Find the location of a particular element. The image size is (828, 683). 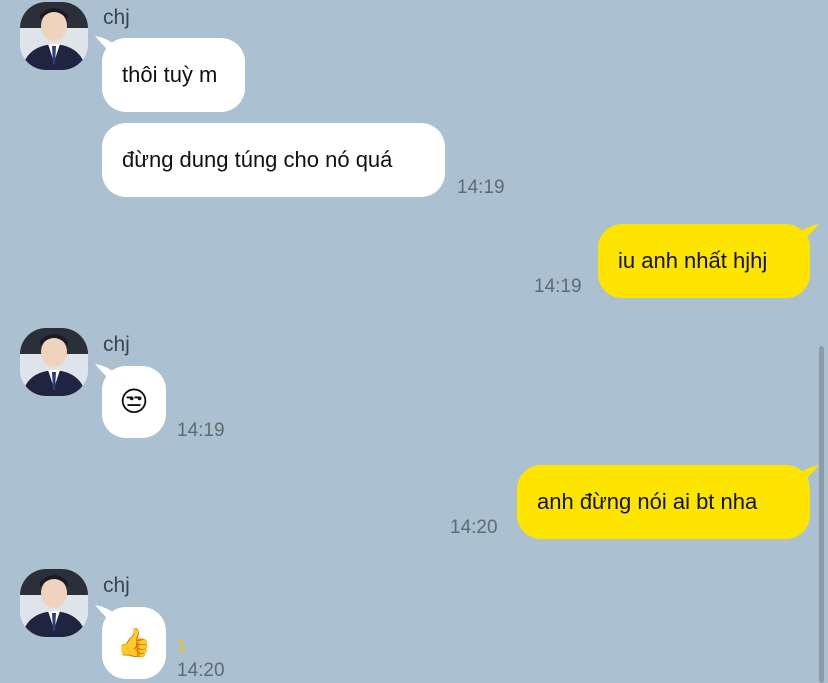

unread-count: 1 is located at coordinates (182, 645).